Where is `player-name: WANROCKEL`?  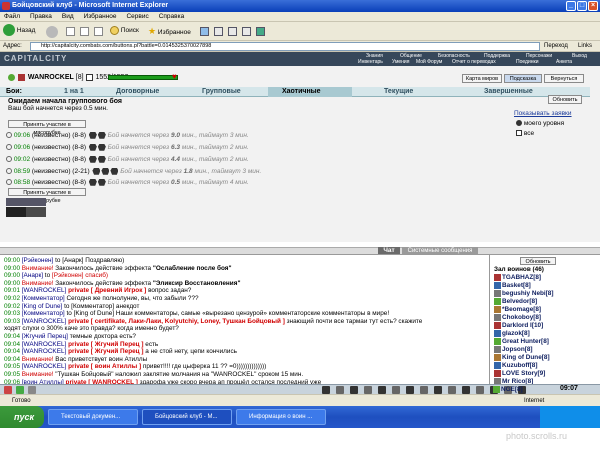
player-name: WANROCKEL is located at coordinates (51, 77).